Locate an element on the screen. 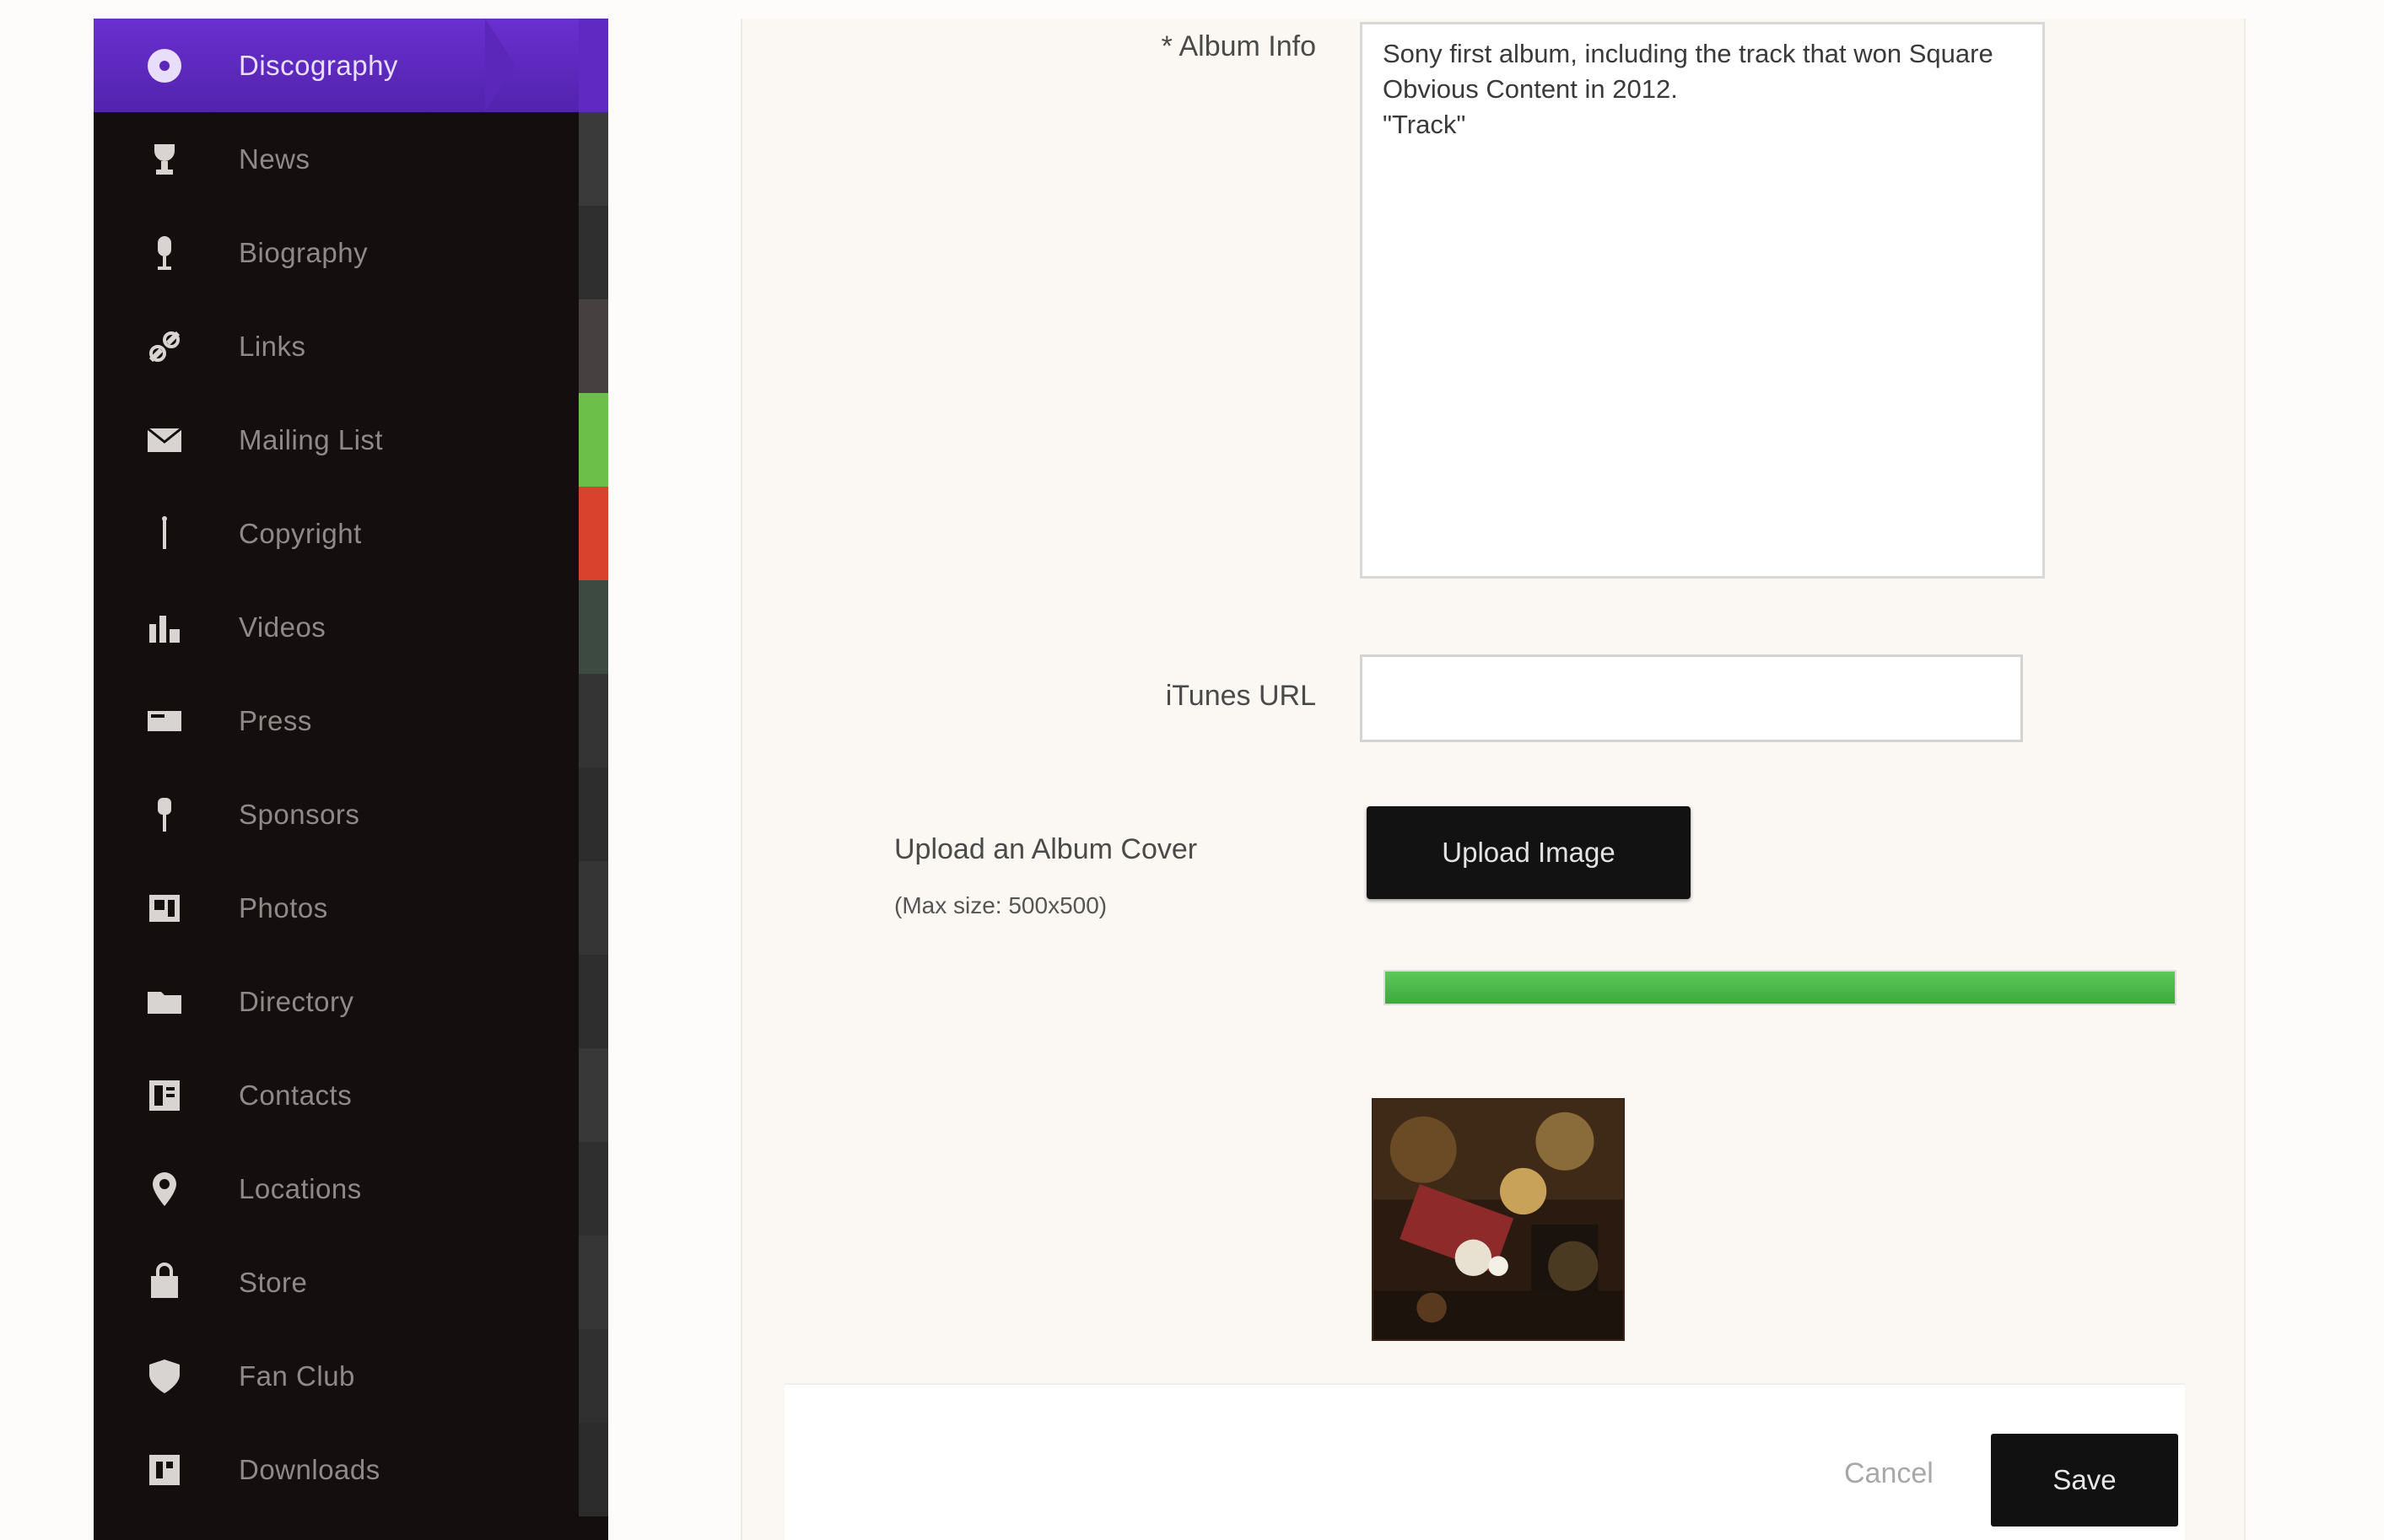 The image size is (2384, 1540). shield-icon is located at coordinates (164, 1377).